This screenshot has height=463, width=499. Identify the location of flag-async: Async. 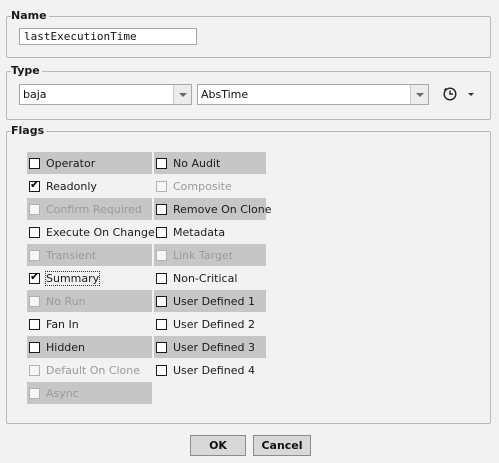
(89, 393).